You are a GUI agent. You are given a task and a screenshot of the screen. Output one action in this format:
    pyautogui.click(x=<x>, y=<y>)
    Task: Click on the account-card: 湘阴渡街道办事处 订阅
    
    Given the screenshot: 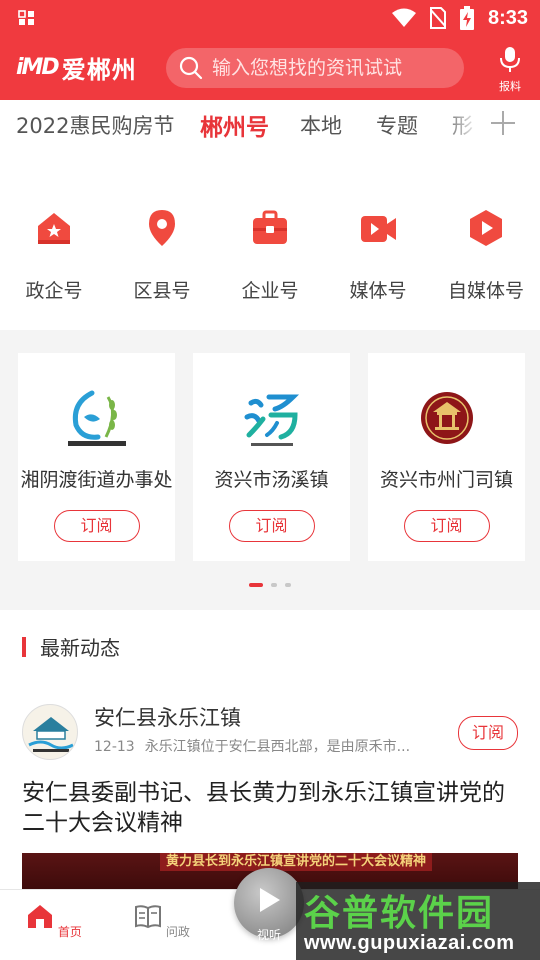 What is the action you would take?
    pyautogui.click(x=96, y=457)
    